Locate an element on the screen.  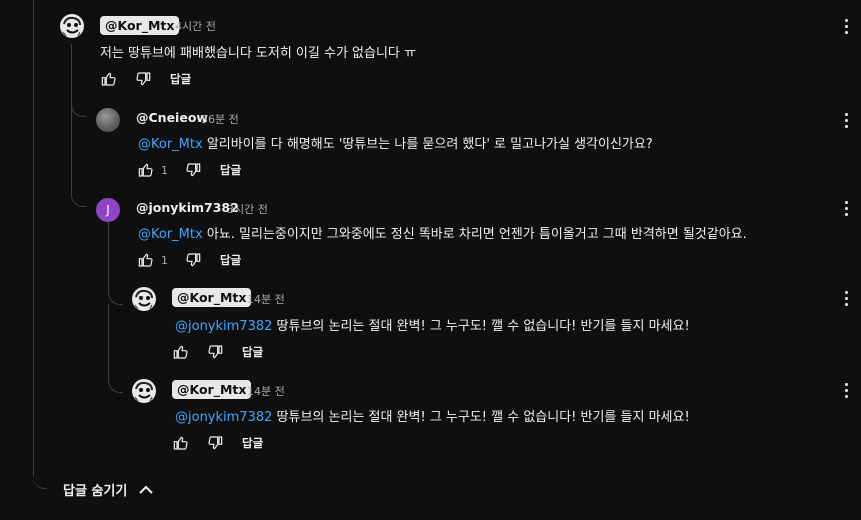
thread-connector-reply2 is located at coordinates (115, 384).